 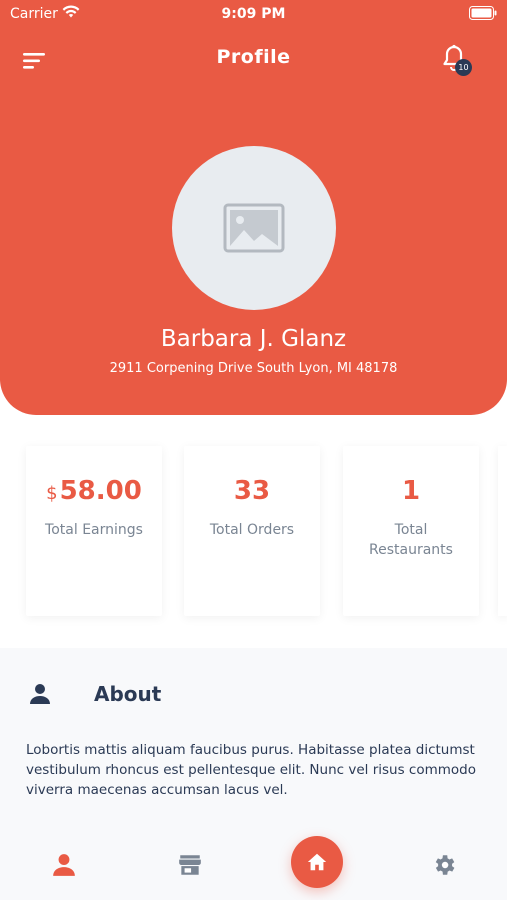 What do you see at coordinates (128, 694) in the screenshot?
I see `about-title: About` at bounding box center [128, 694].